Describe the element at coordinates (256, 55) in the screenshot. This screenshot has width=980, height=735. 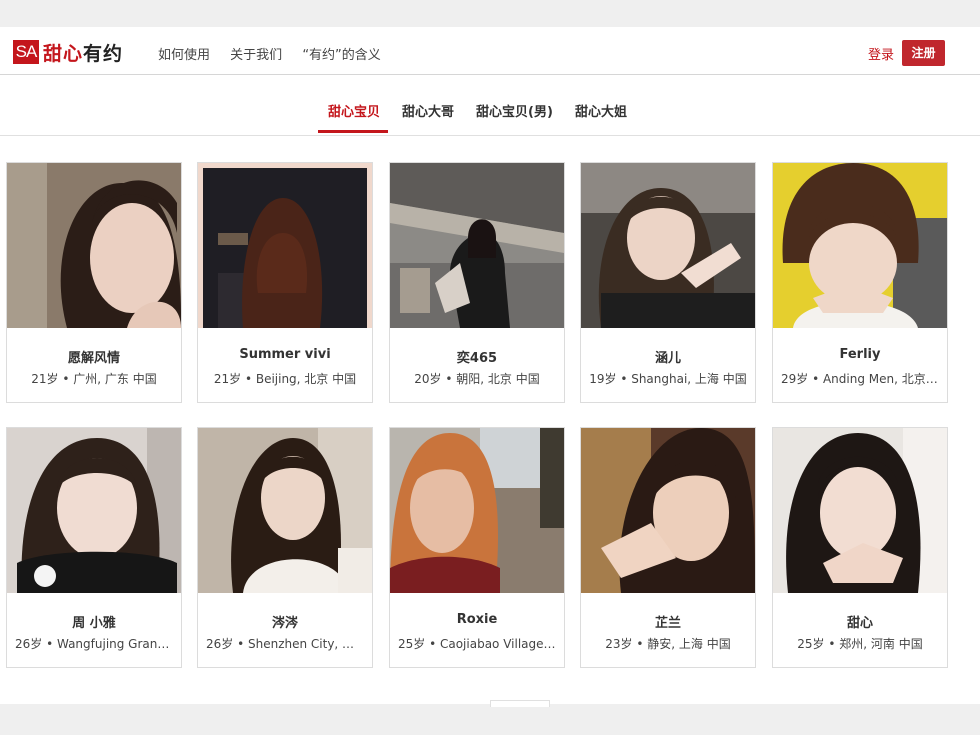
I see `nav-about-us: 关于我们` at that location.